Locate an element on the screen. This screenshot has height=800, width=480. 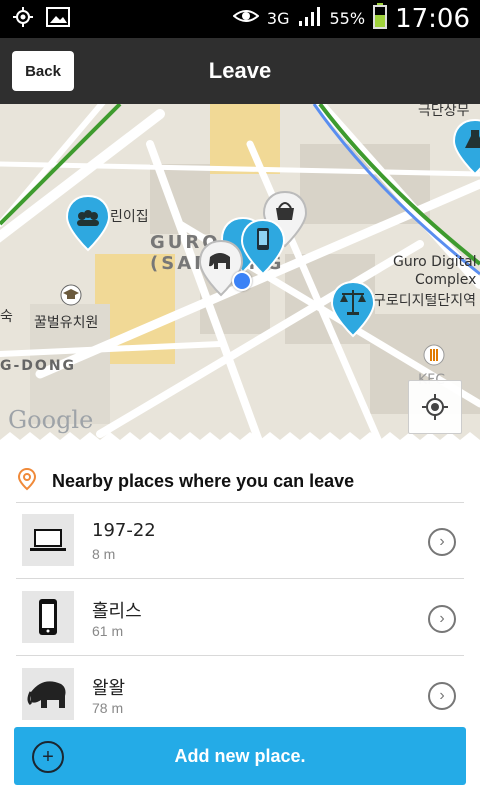
signal-icon is located at coordinates (310, 18).